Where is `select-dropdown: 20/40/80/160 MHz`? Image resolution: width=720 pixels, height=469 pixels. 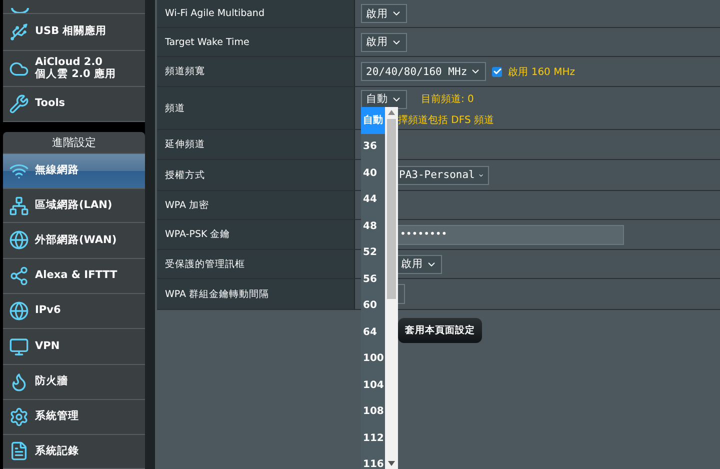 select-dropdown: 20/40/80/160 MHz is located at coordinates (423, 71).